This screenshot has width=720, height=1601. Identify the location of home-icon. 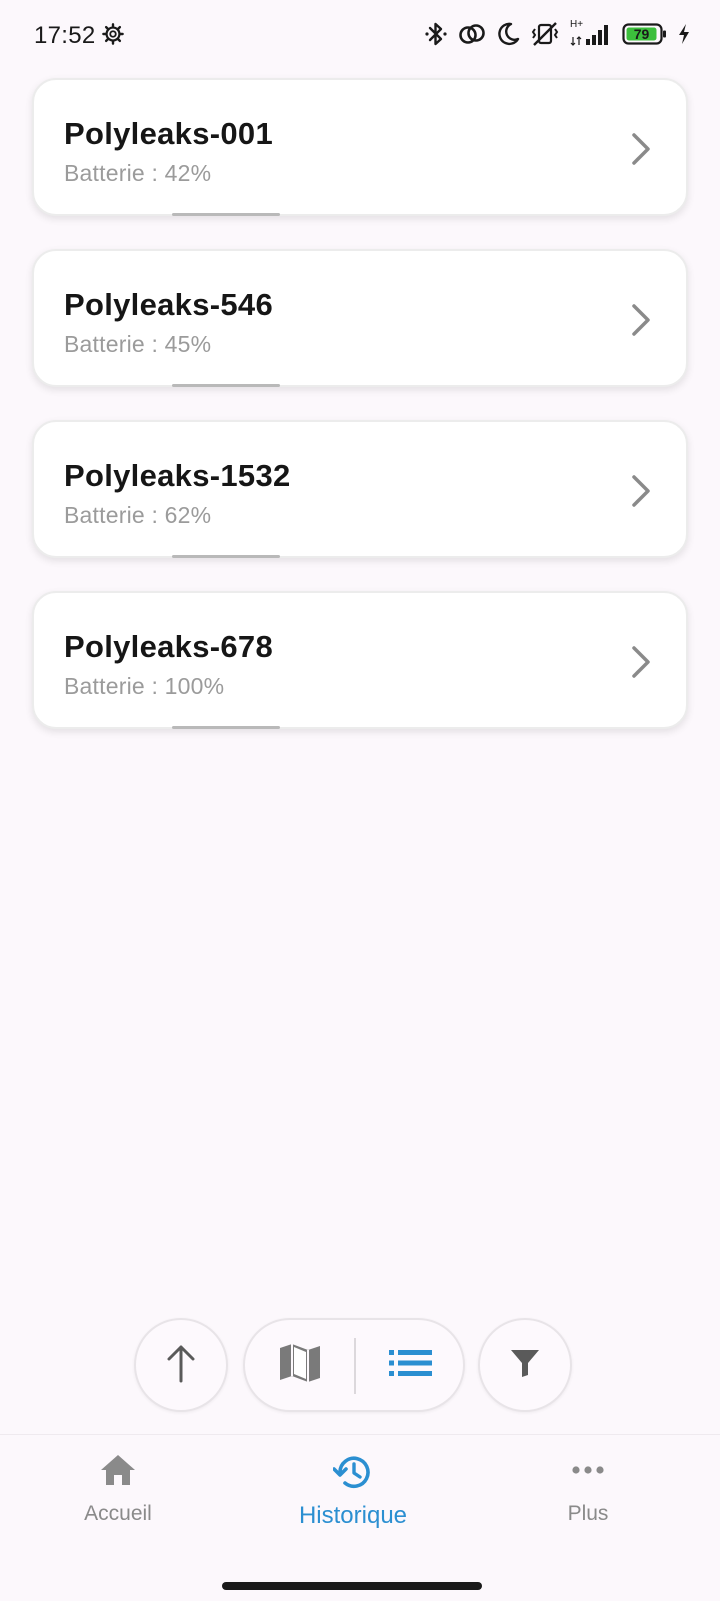
(118, 1472).